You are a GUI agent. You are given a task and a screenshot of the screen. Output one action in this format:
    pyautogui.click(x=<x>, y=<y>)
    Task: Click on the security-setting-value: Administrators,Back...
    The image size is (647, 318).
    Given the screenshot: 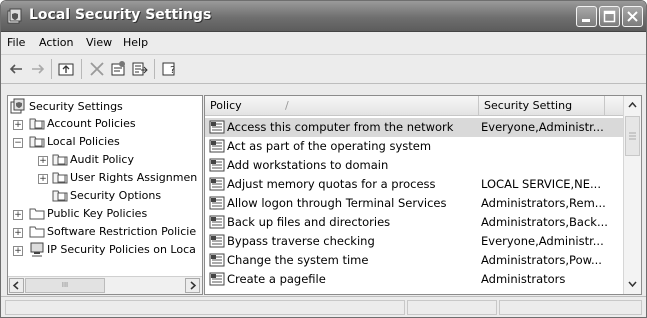 What is the action you would take?
    pyautogui.click(x=544, y=222)
    